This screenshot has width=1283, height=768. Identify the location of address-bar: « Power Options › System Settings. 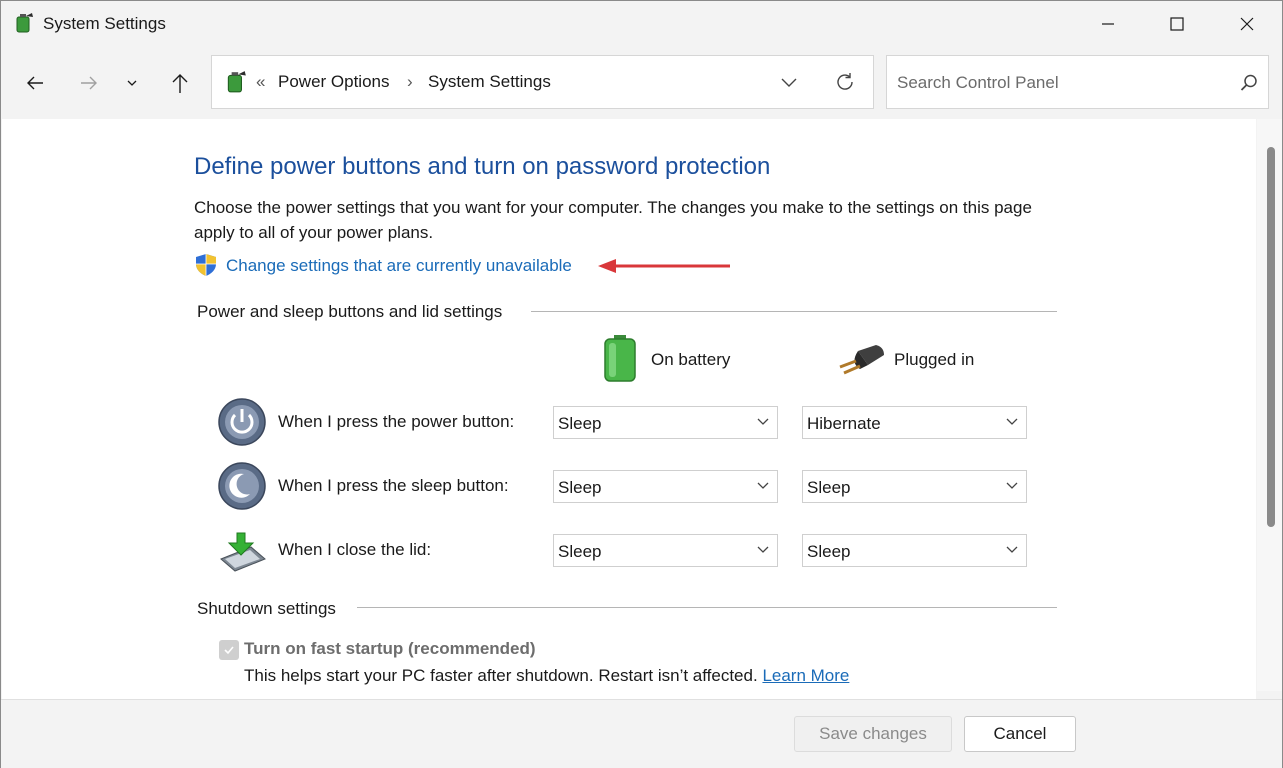
(542, 82).